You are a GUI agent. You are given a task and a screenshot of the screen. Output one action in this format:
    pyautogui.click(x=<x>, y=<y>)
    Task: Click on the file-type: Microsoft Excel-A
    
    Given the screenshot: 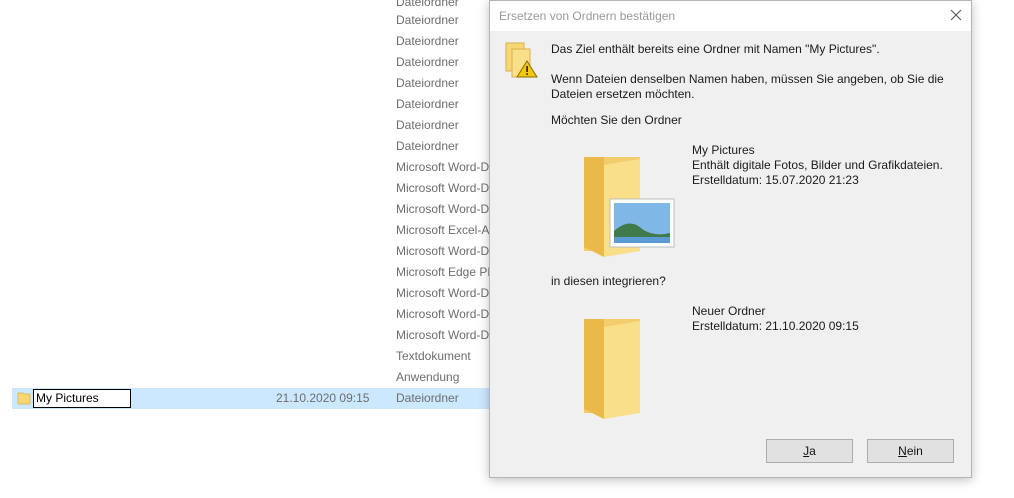 What is the action you would take?
    pyautogui.click(x=443, y=230)
    